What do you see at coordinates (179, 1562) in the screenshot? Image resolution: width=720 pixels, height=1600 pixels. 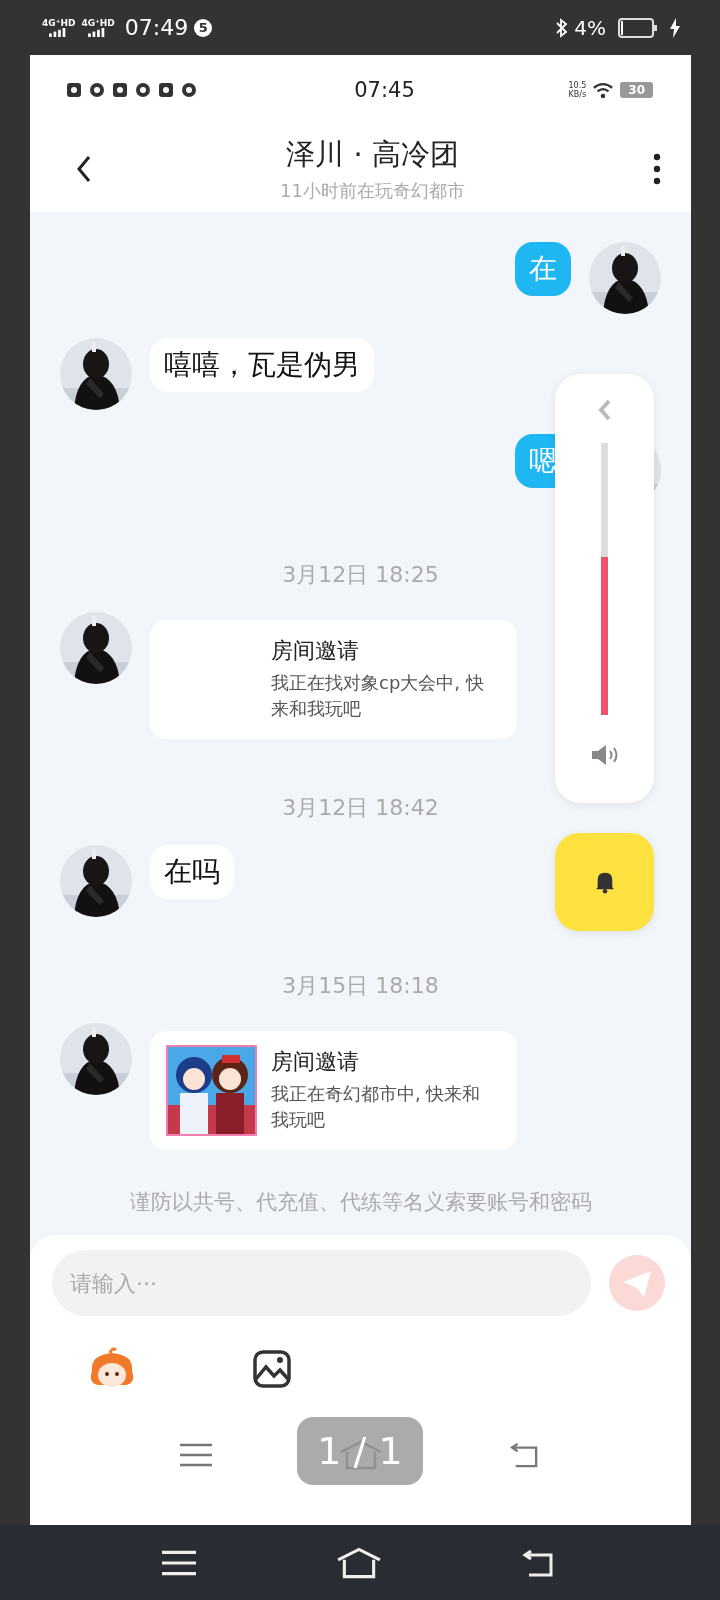 I see `menu-icon` at bounding box center [179, 1562].